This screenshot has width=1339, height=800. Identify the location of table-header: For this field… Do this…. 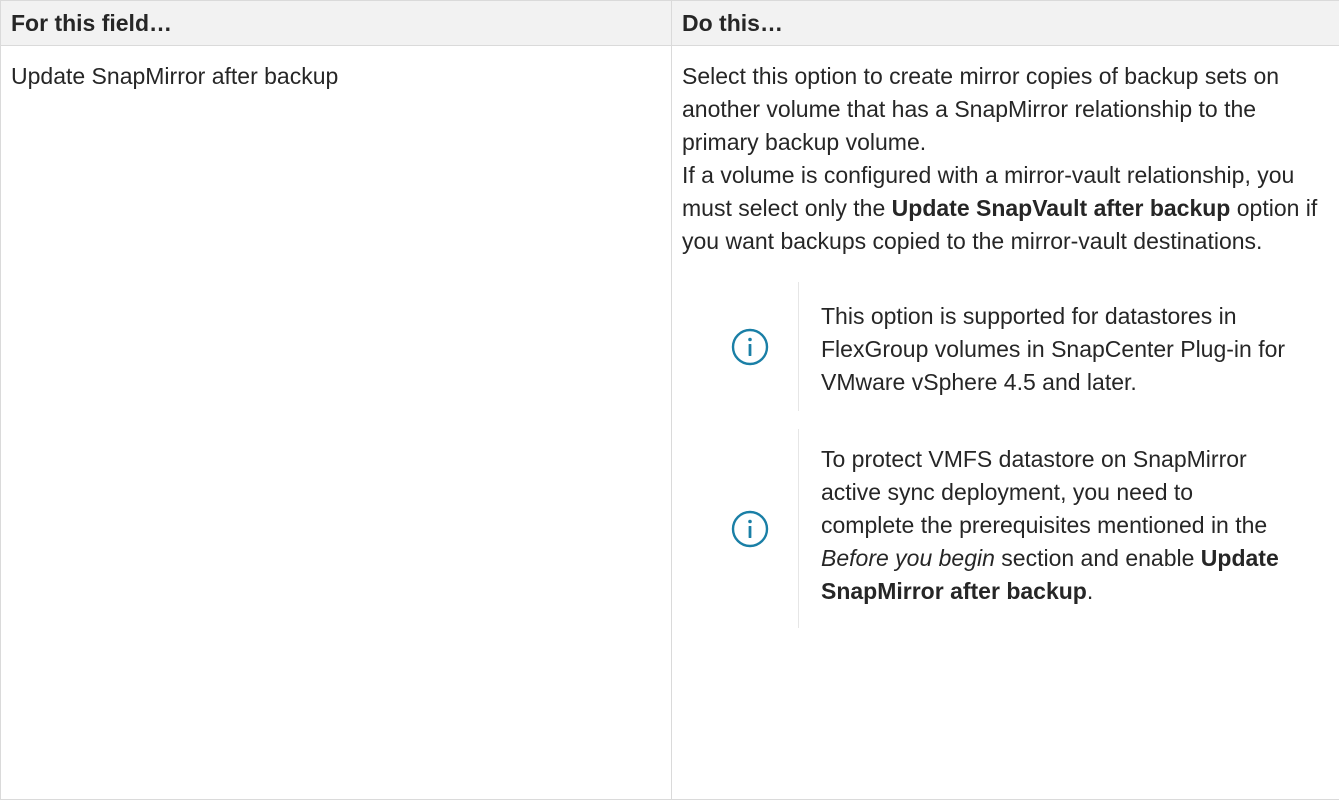
(669, 23).